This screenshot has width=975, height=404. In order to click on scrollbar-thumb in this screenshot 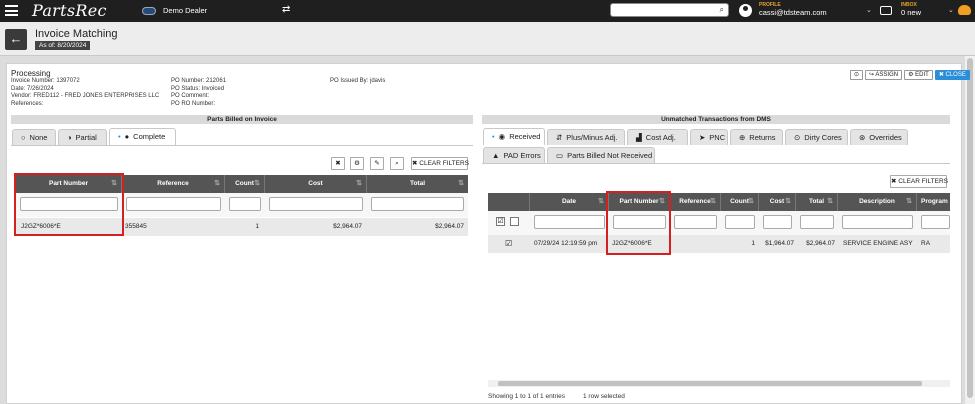, I will do `click(710, 383)`.